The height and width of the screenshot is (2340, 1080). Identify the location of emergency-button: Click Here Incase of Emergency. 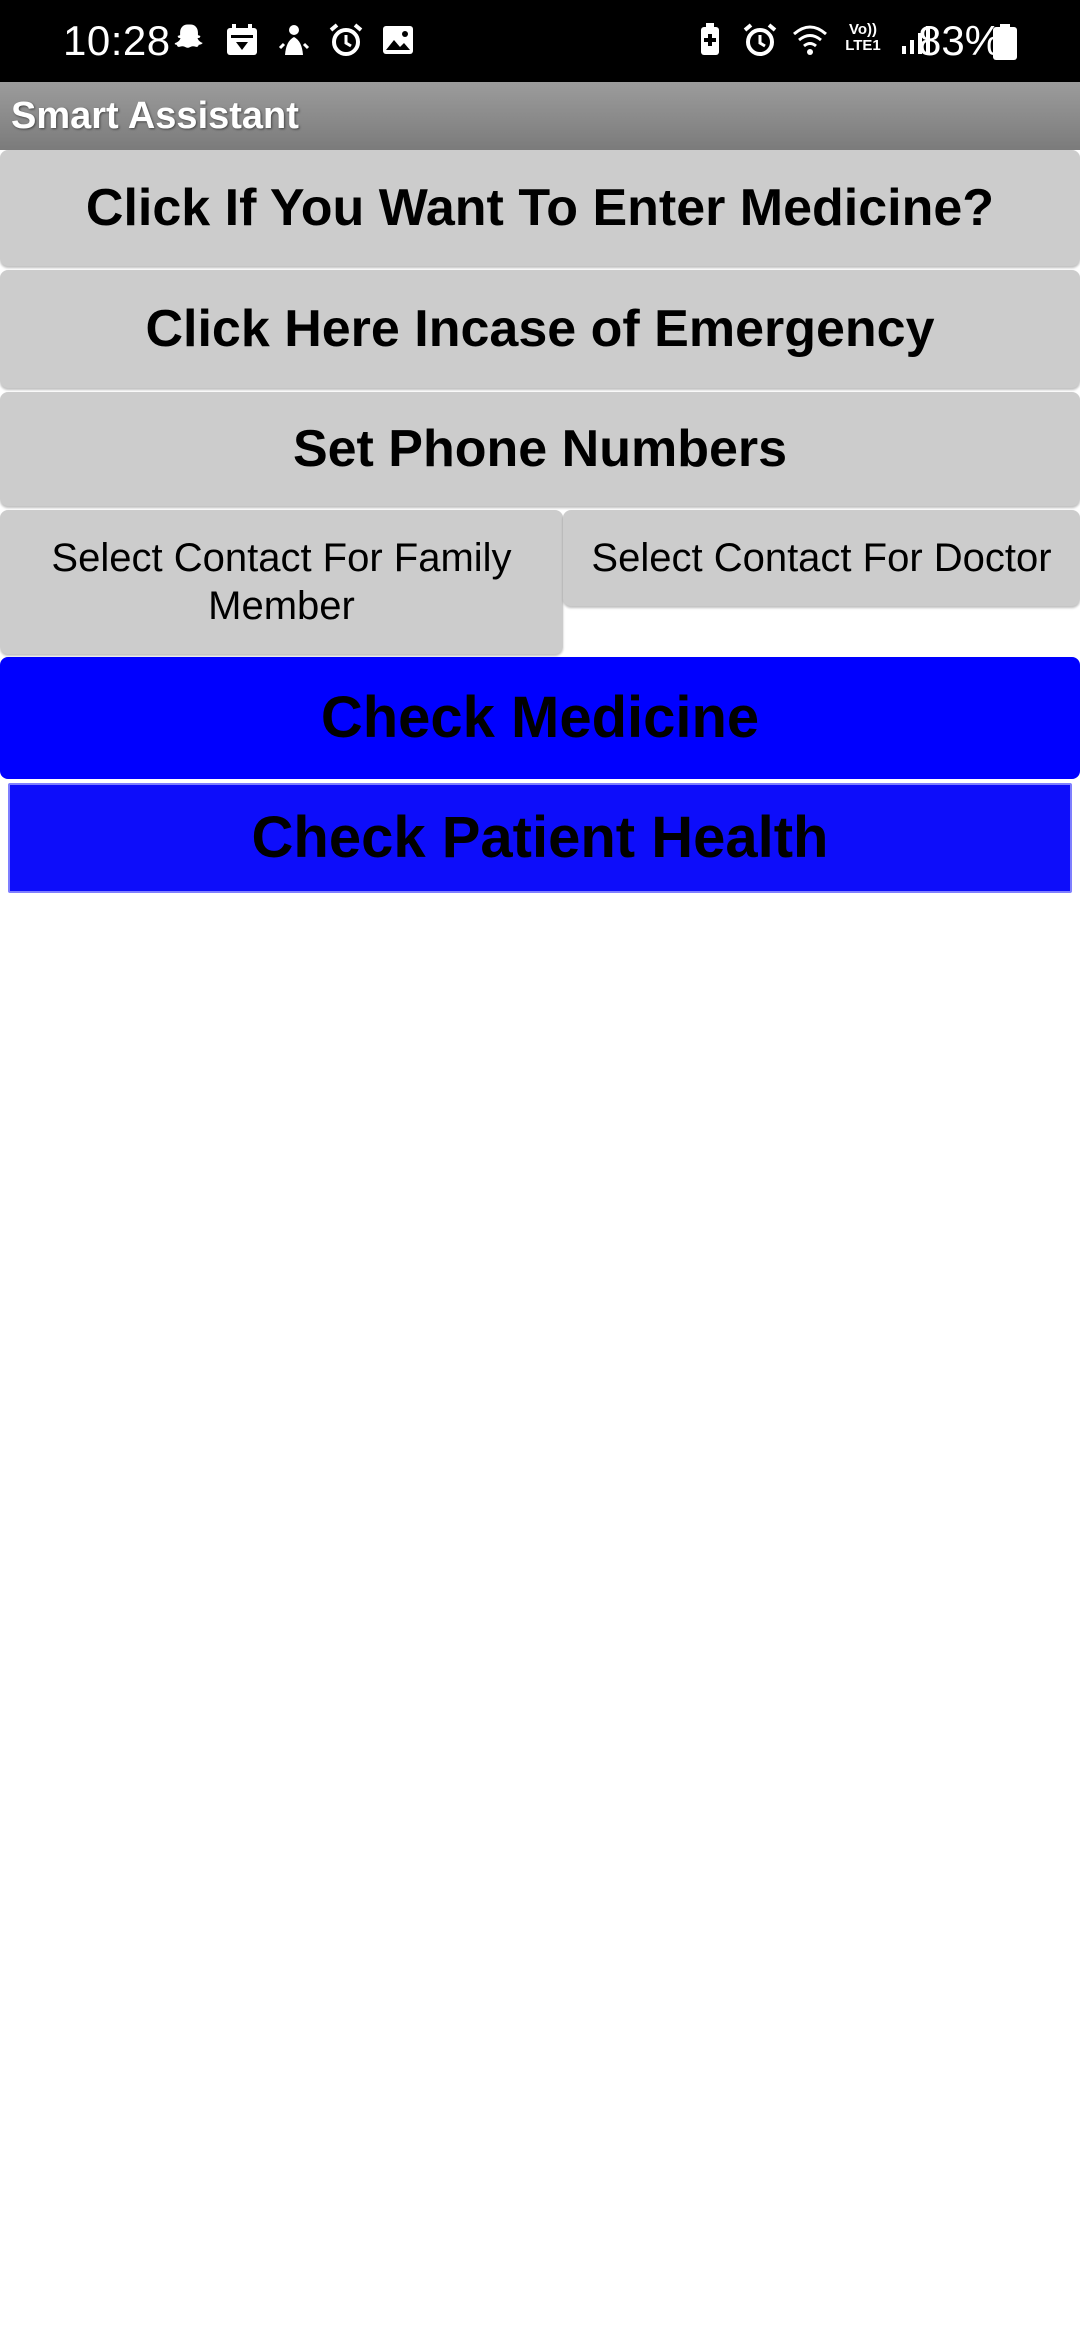
(540, 329).